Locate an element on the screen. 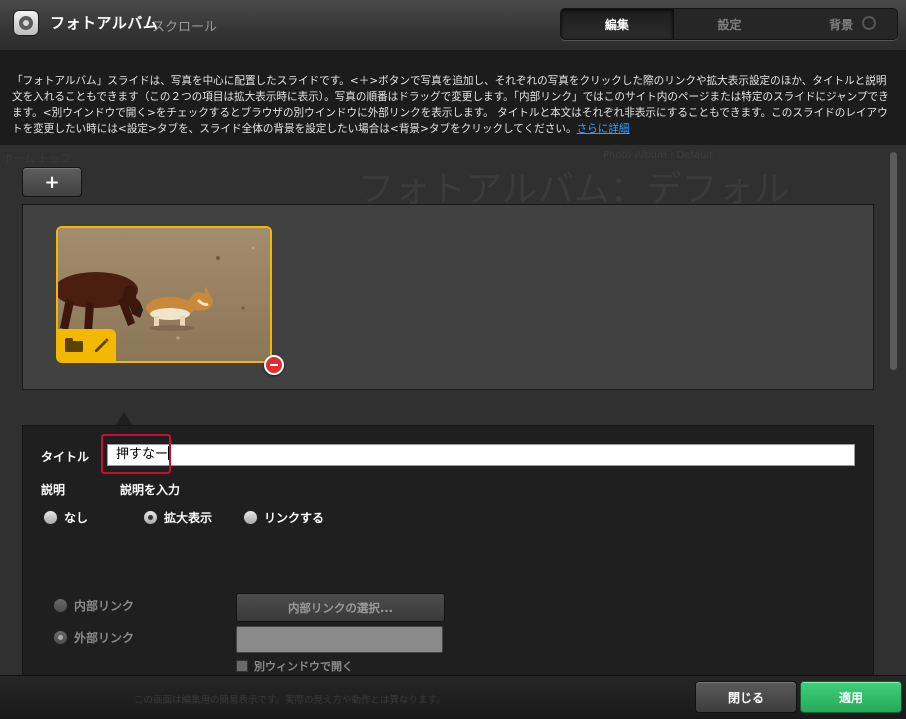 The width and height of the screenshot is (906, 719). click-option-link: リンクする is located at coordinates (283, 517).